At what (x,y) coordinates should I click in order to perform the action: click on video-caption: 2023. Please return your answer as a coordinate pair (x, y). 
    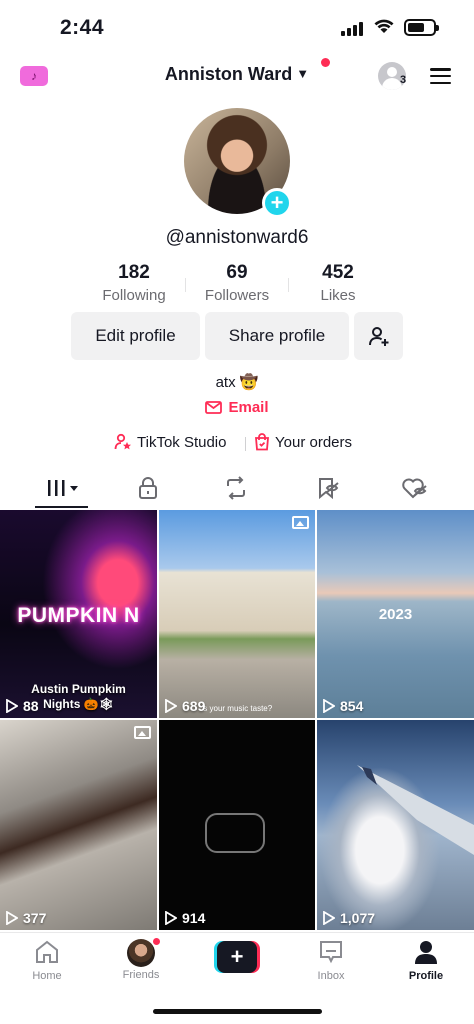
    Looking at the image, I should click on (395, 614).